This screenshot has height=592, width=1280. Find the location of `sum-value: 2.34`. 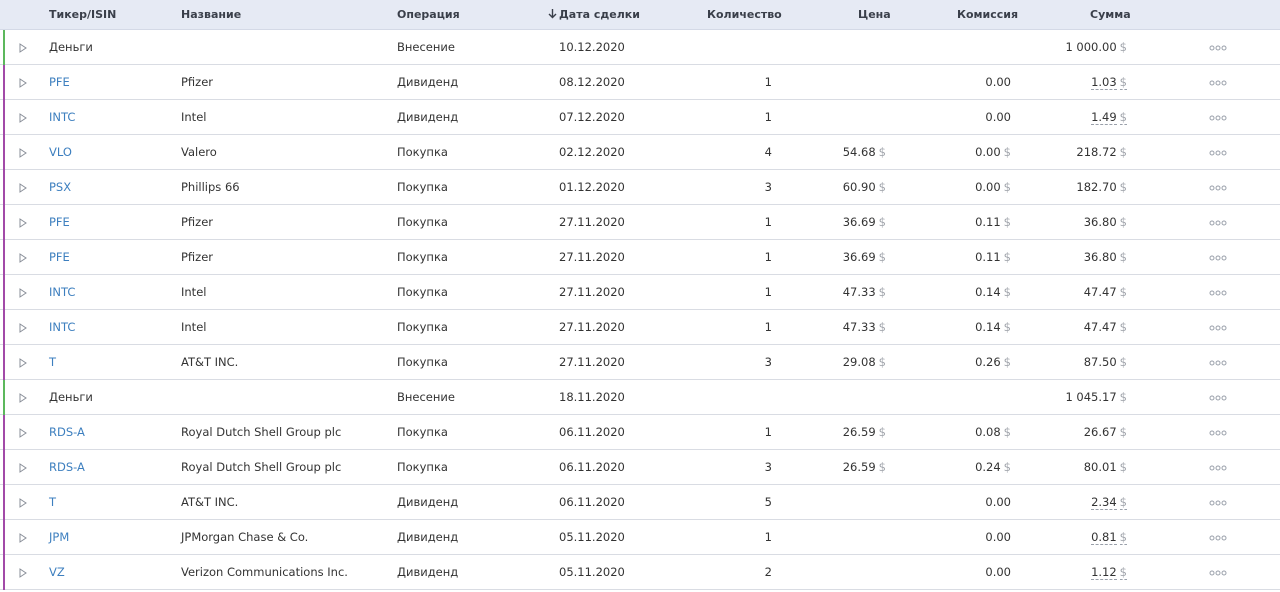

sum-value: 2.34 is located at coordinates (1104, 502).